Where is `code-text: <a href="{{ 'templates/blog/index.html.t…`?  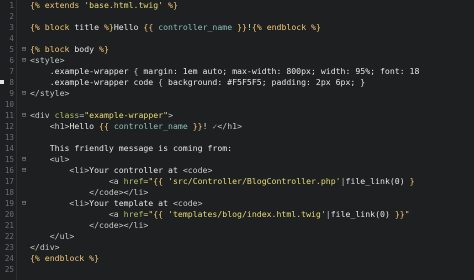 code-text: <a href="{{ 'templates/blog/index.html.t… is located at coordinates (220, 214).